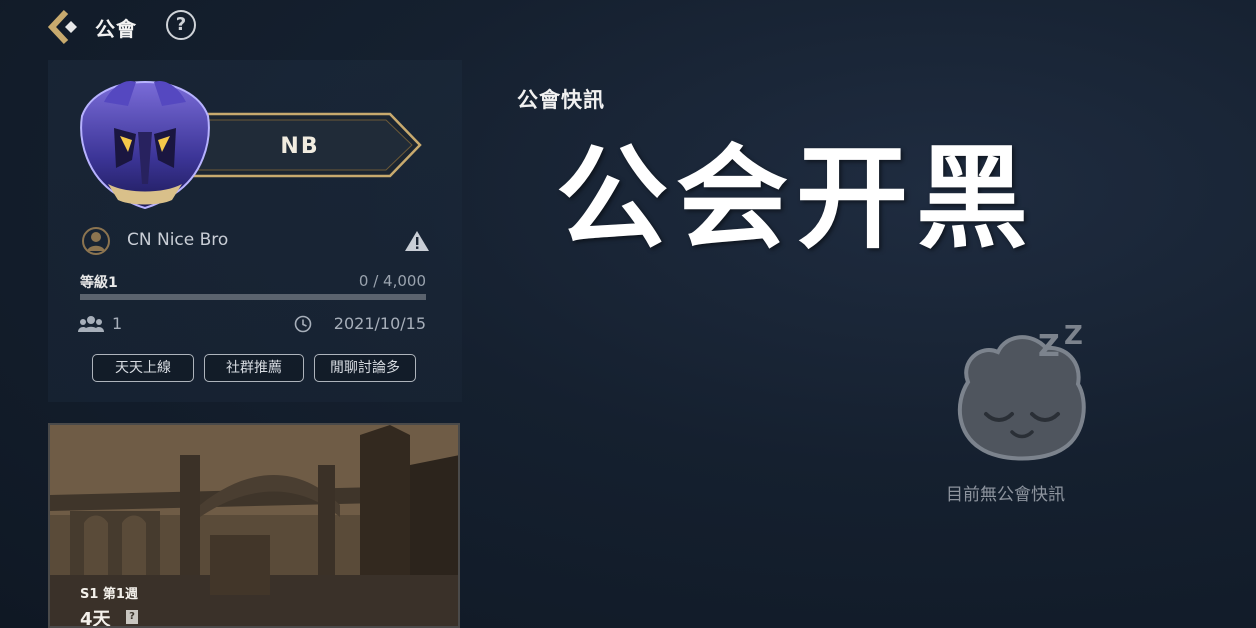 The width and height of the screenshot is (1256, 628). What do you see at coordinates (561, 100) in the screenshot?
I see `news-heading: 公會快訊` at bounding box center [561, 100].